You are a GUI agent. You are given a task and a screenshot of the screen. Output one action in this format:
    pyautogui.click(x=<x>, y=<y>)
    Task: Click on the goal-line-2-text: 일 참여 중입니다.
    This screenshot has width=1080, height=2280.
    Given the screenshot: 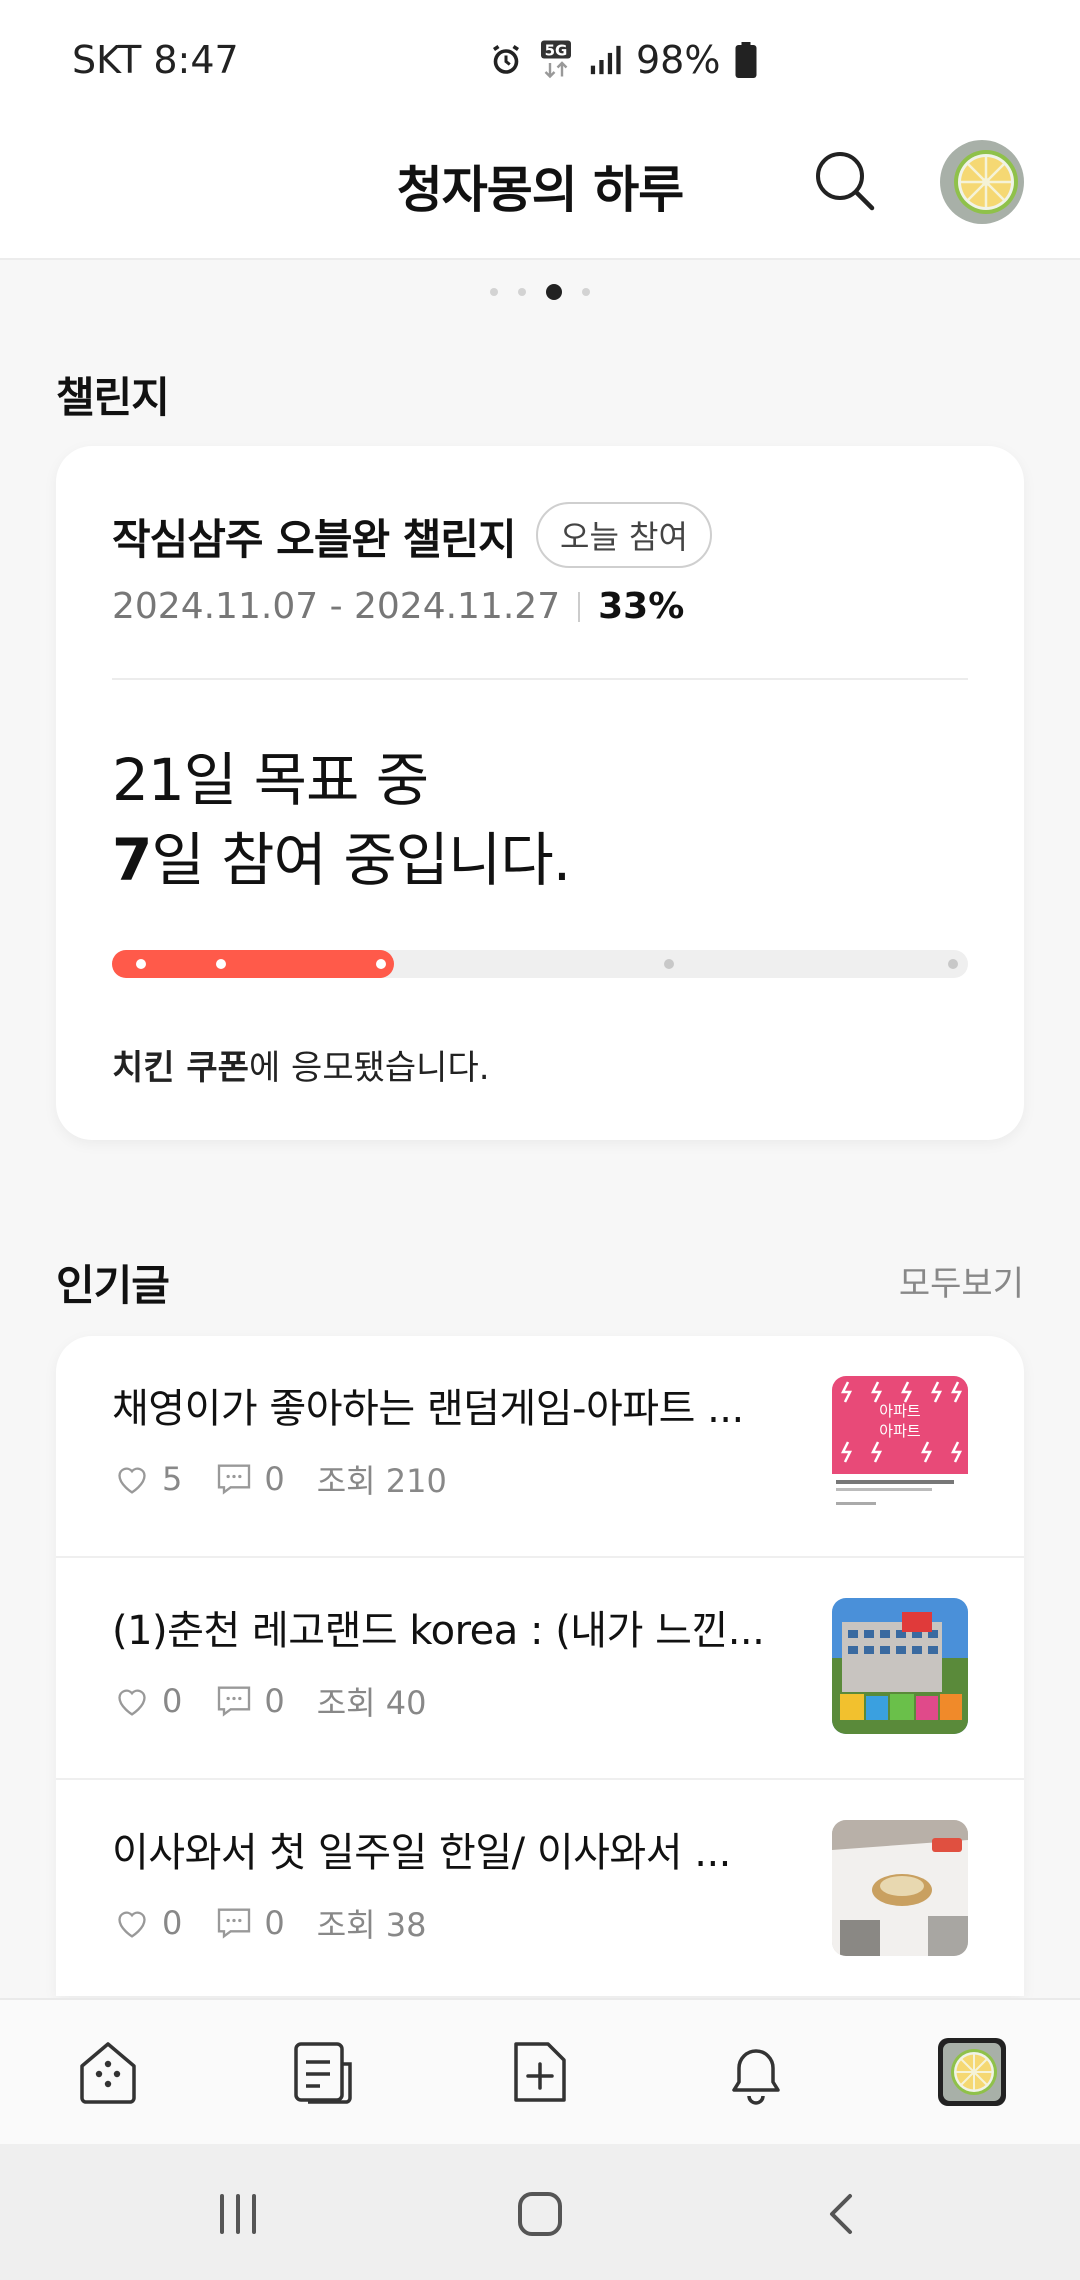 What is the action you would take?
    pyautogui.click(x=361, y=860)
    